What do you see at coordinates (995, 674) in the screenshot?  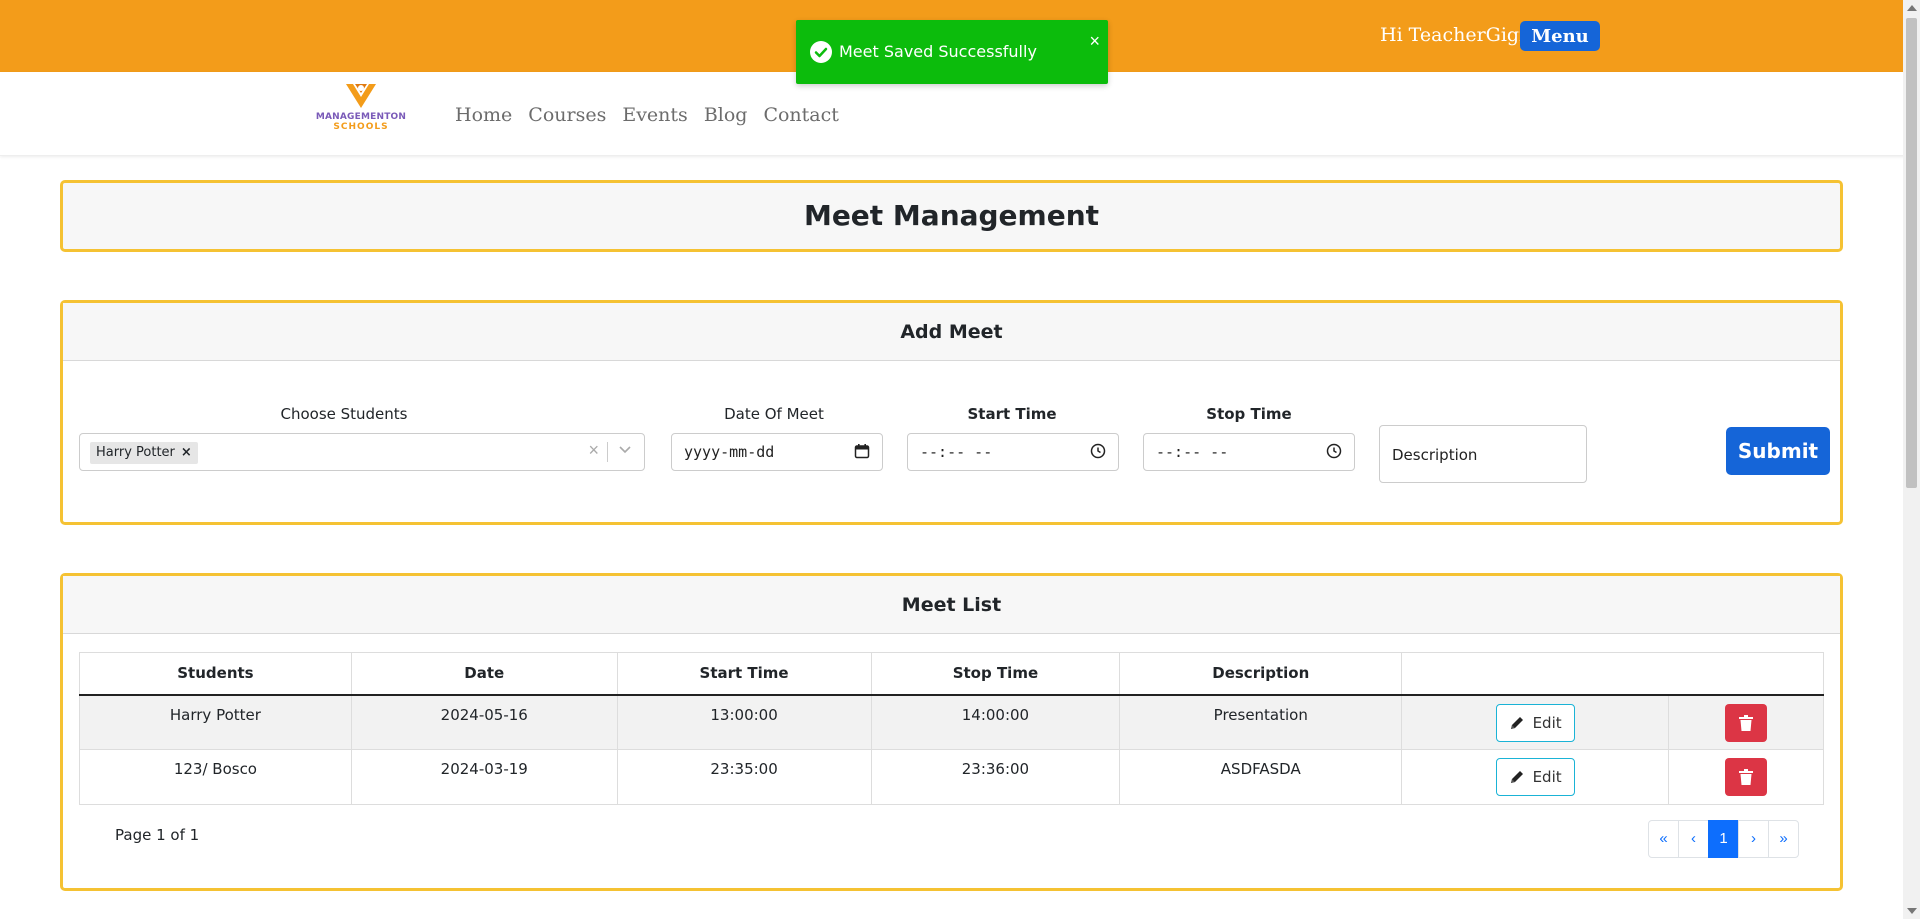 I see `column-header-stop-time: Stop Time` at bounding box center [995, 674].